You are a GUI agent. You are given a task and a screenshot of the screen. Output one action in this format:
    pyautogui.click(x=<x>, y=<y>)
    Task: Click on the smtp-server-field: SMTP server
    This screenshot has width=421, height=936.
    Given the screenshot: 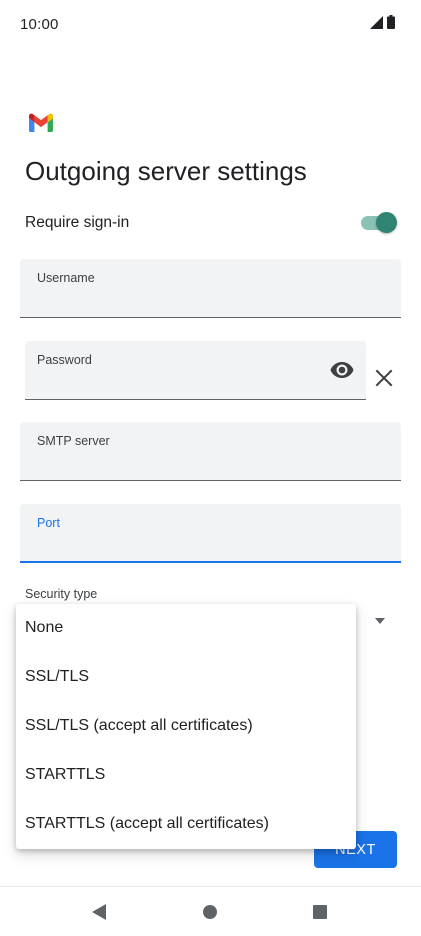 What is the action you would take?
    pyautogui.click(x=210, y=451)
    